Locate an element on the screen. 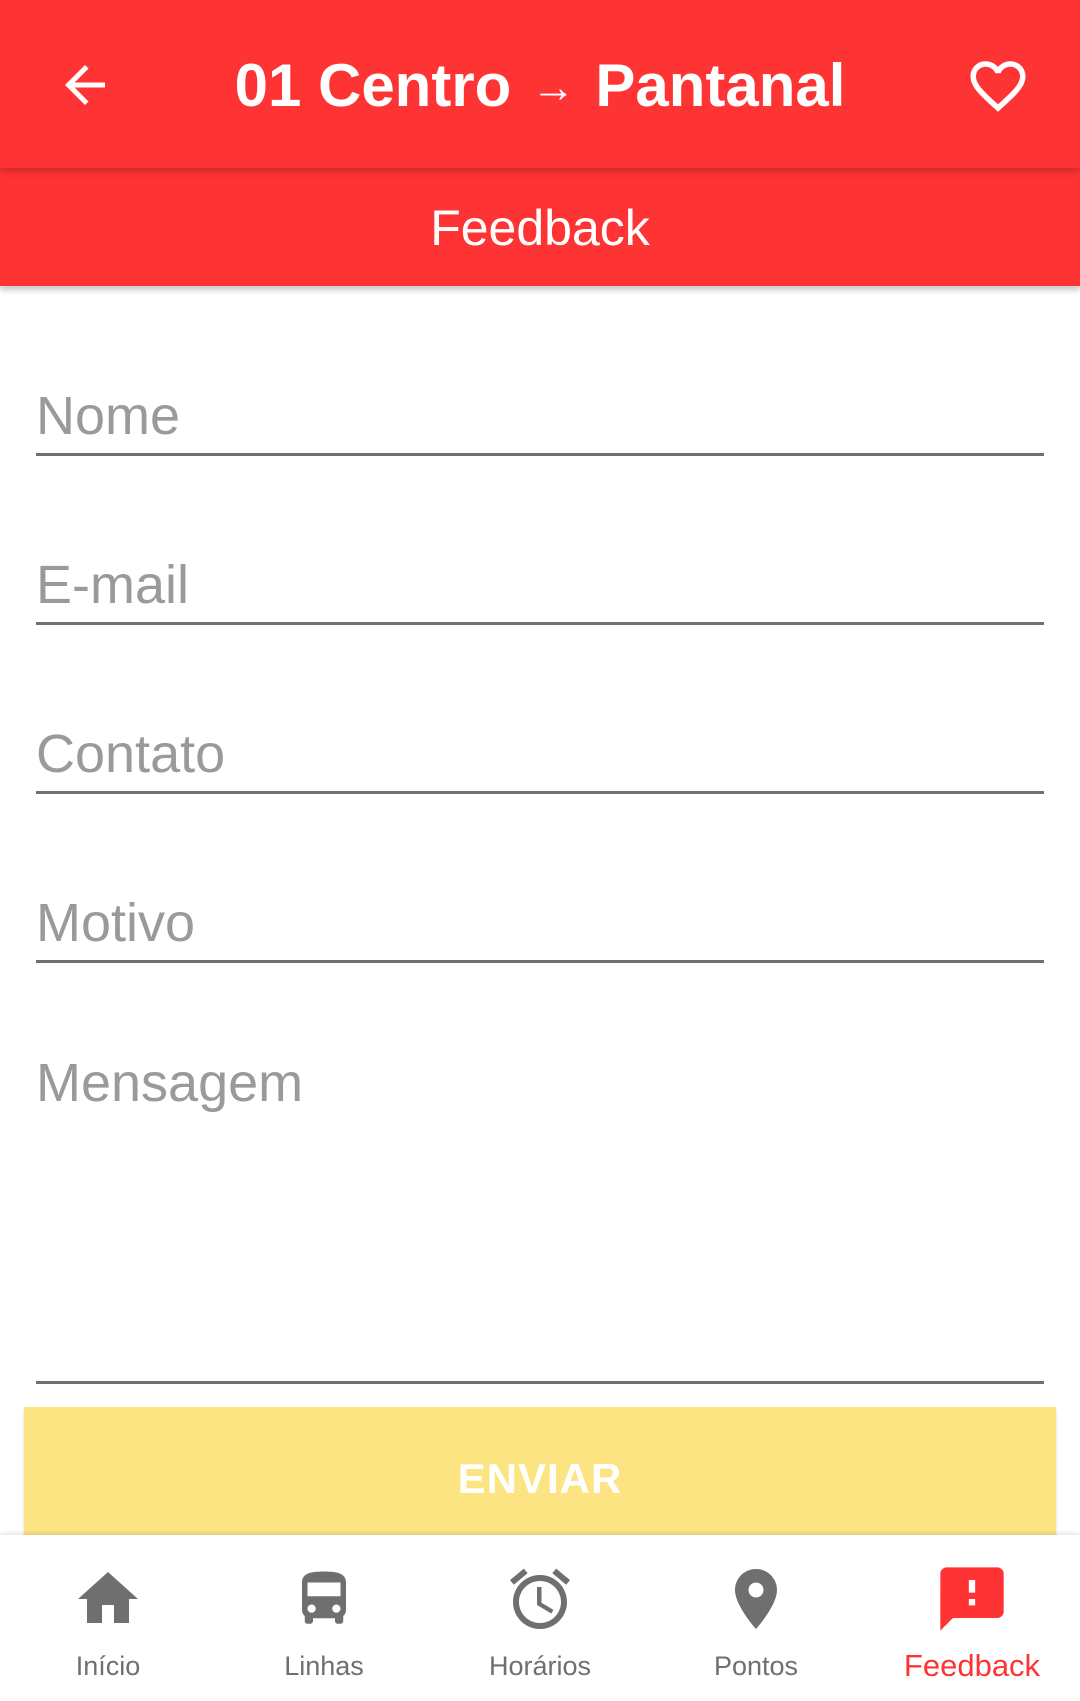 The width and height of the screenshot is (1080, 1701). submit-button: ENVIAR is located at coordinates (540, 1481).